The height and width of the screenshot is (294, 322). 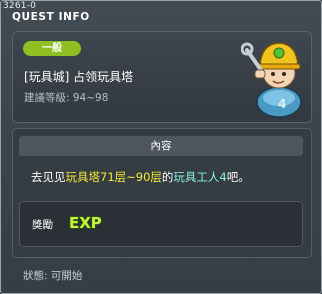 I want to click on description-text: 吧。, so click(x=238, y=177).